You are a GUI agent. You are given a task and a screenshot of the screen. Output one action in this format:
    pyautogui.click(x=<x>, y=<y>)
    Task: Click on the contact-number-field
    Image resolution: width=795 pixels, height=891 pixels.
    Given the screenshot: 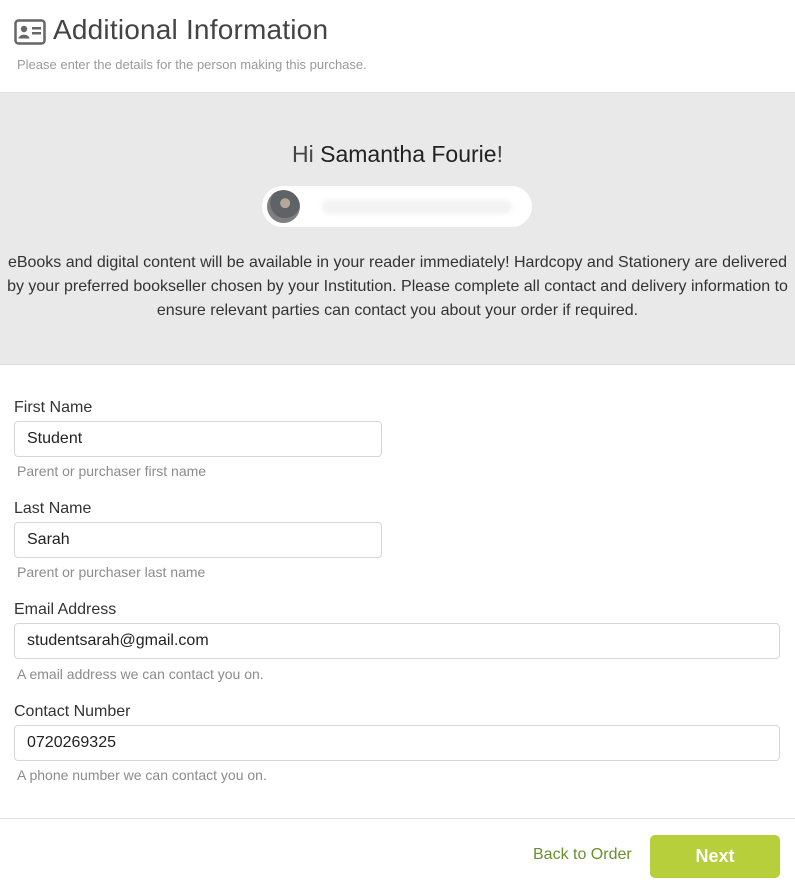 What is the action you would take?
    pyautogui.click(x=397, y=743)
    